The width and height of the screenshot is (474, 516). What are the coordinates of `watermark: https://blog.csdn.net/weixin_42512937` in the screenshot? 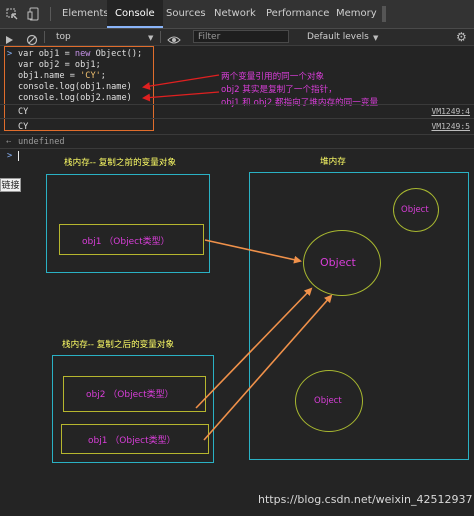 It's located at (365, 499).